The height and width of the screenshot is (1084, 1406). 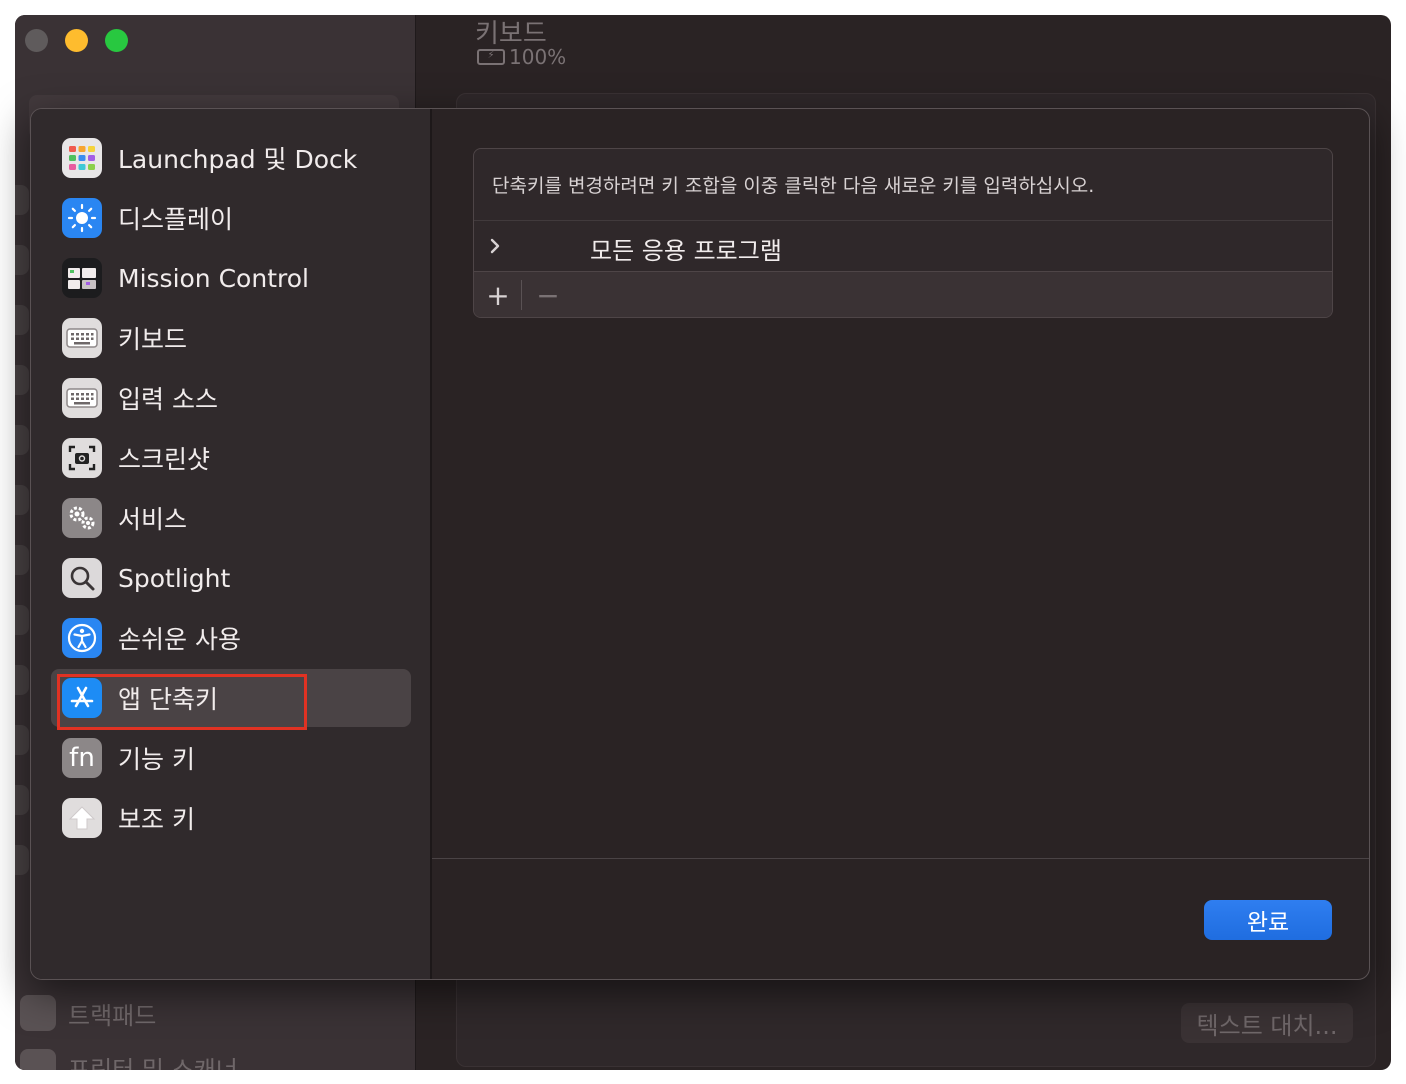 I want to click on toolbar-divider, so click(x=521, y=295).